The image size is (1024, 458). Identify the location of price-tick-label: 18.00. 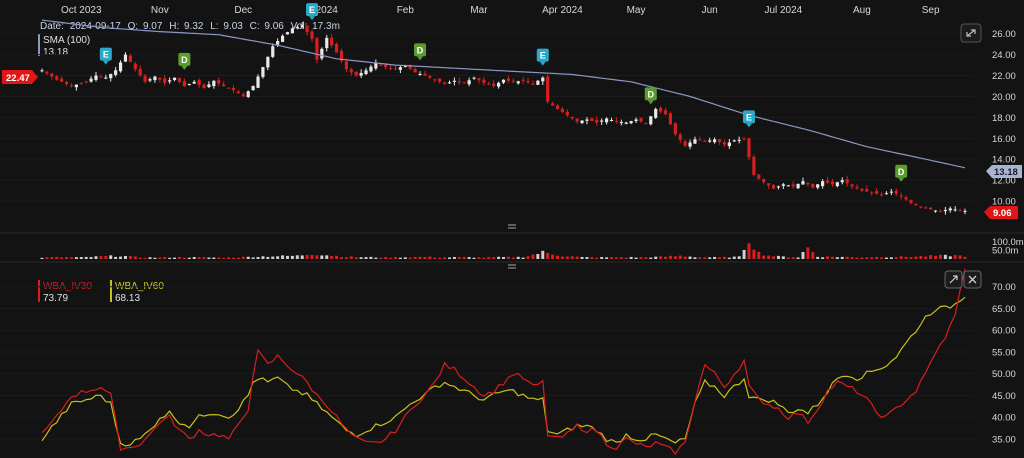
(1004, 118).